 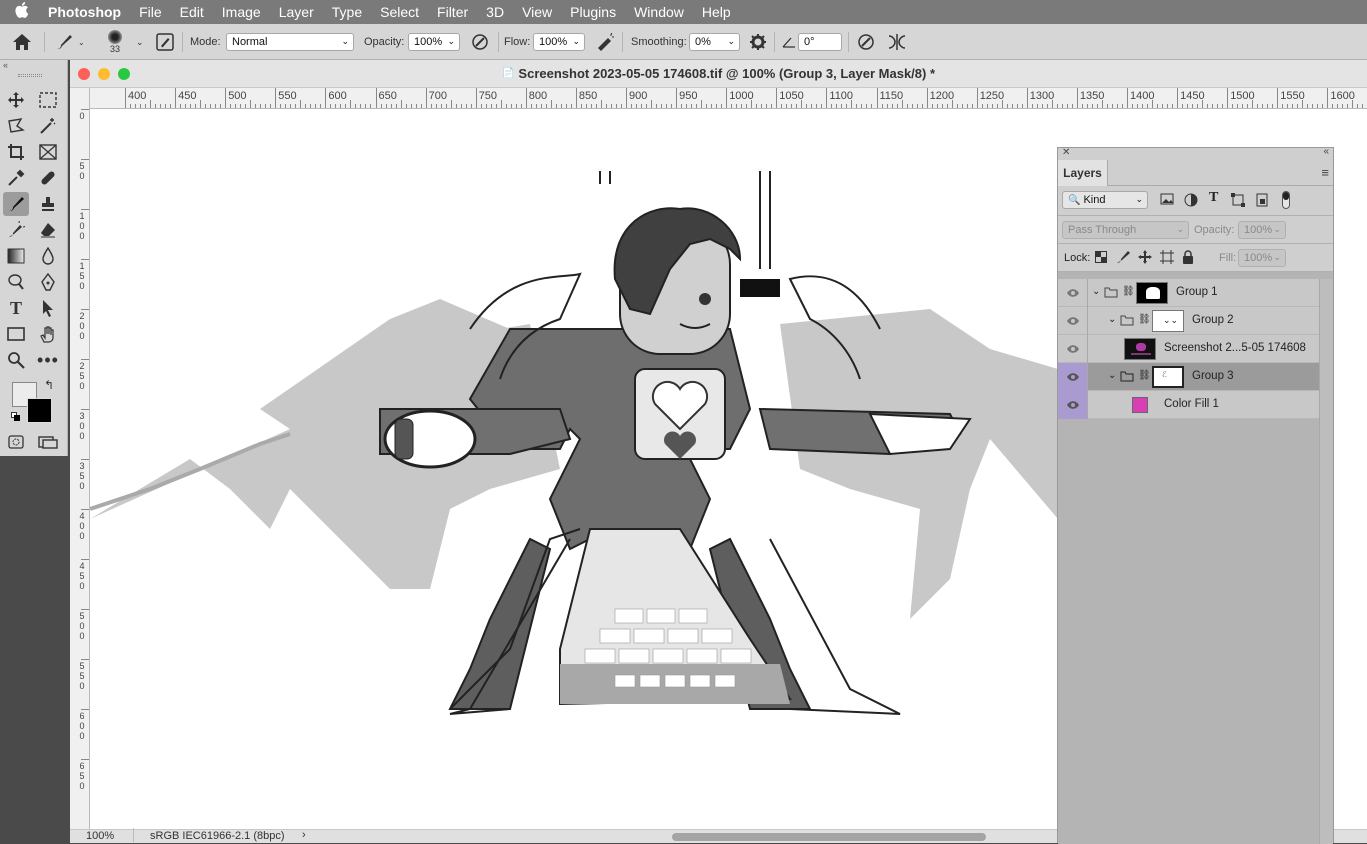 I want to click on airbrush-icon, so click(x=606, y=42).